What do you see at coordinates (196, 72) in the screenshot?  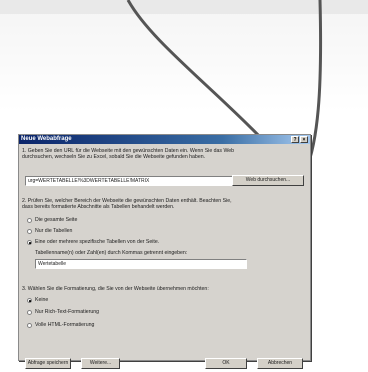 I see `annotation-line-left` at bounding box center [196, 72].